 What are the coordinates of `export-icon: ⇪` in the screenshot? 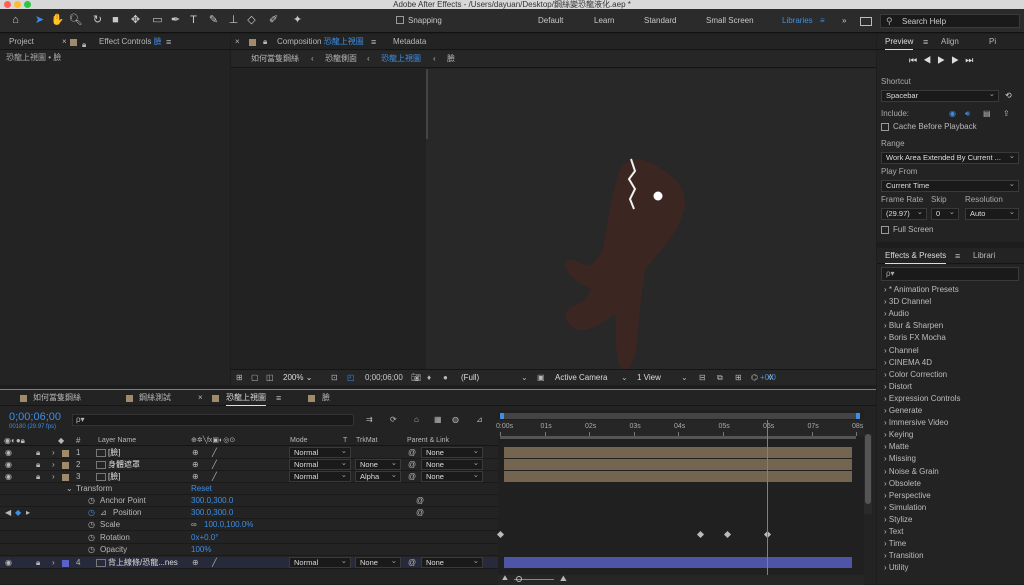 It's located at (1006, 114).